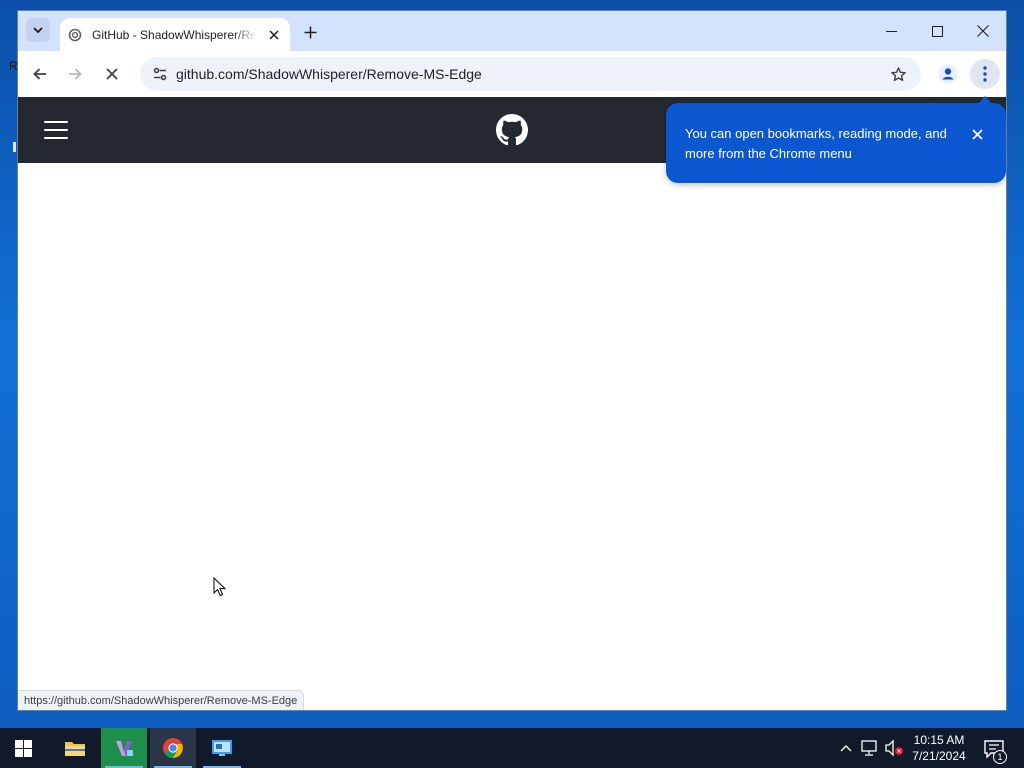  I want to click on chrome-icon, so click(173, 748).